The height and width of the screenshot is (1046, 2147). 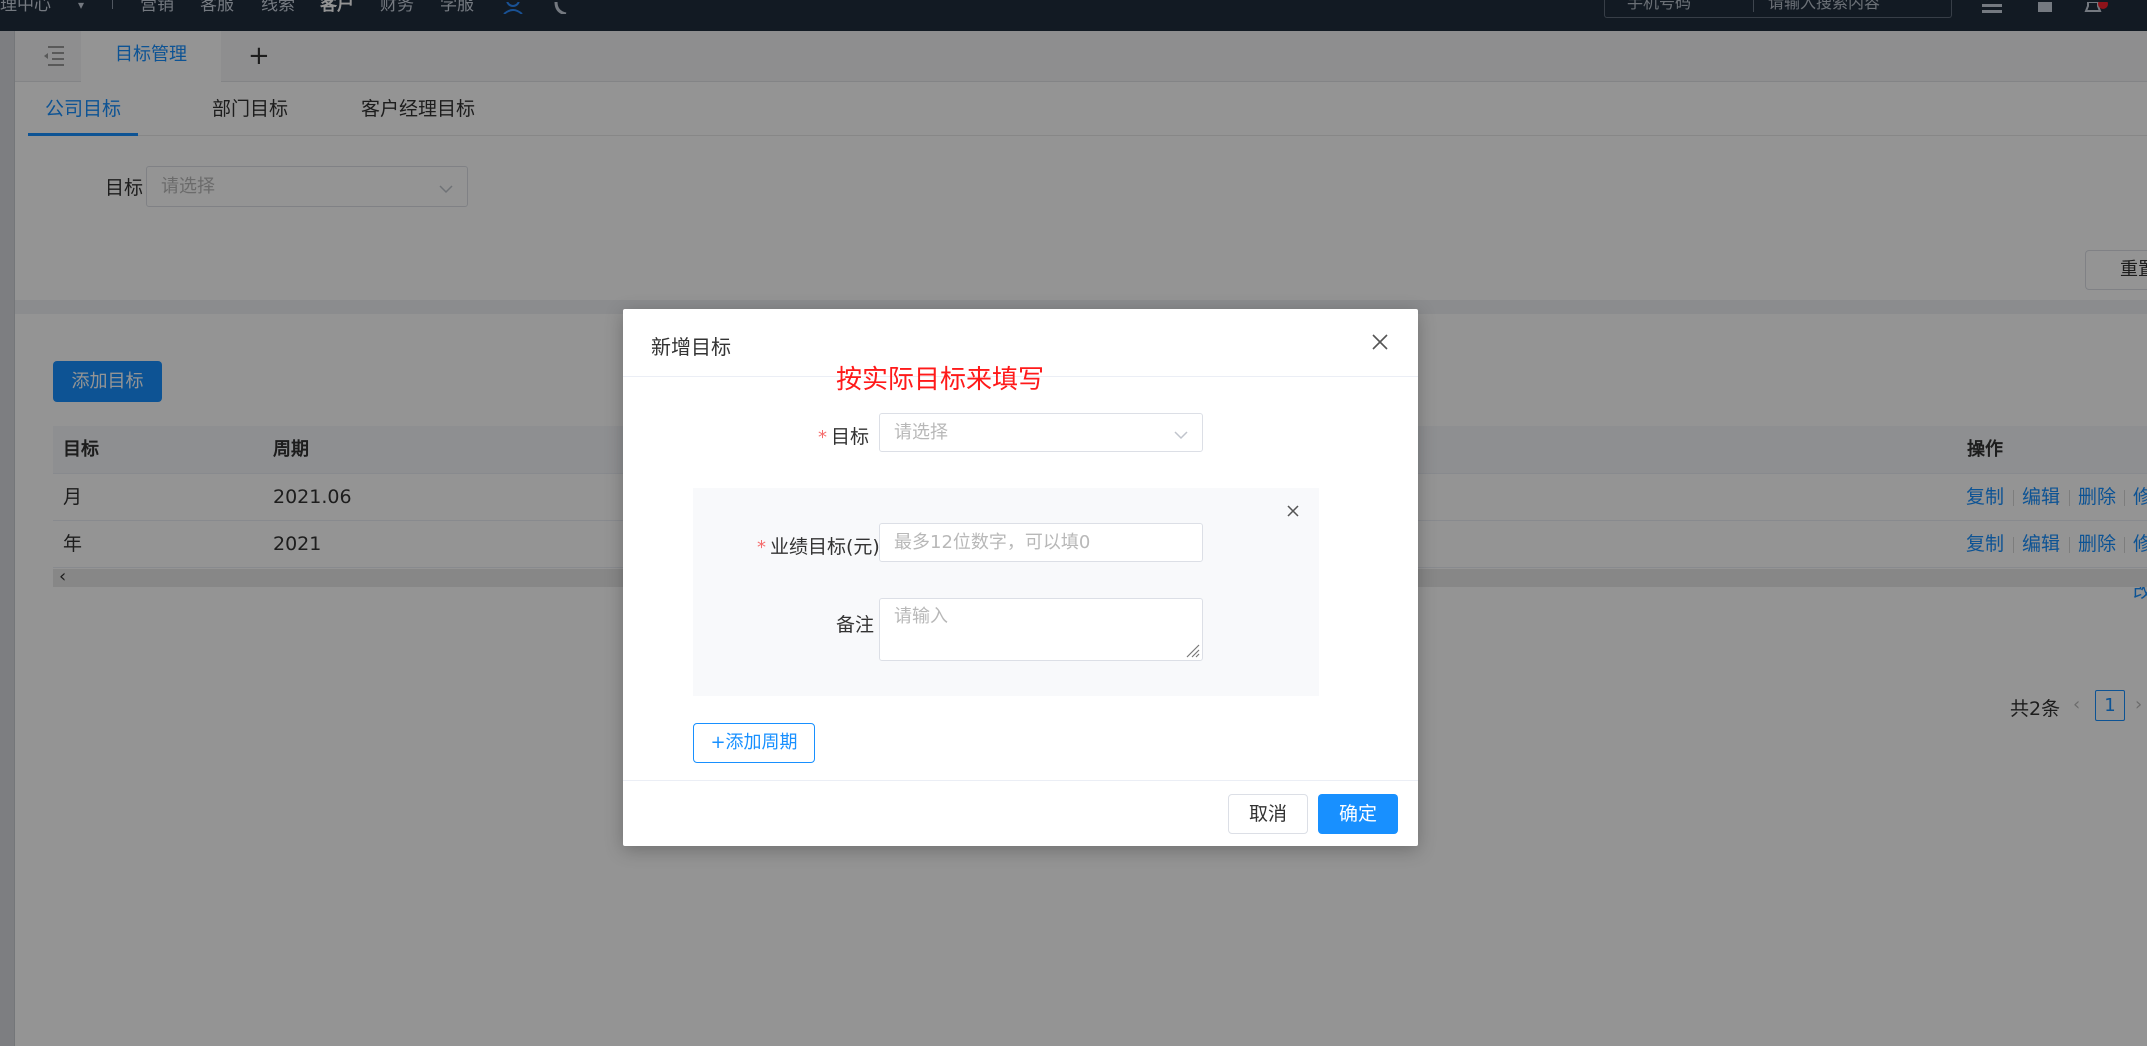 I want to click on confirm-button: 确定, so click(x=1358, y=814).